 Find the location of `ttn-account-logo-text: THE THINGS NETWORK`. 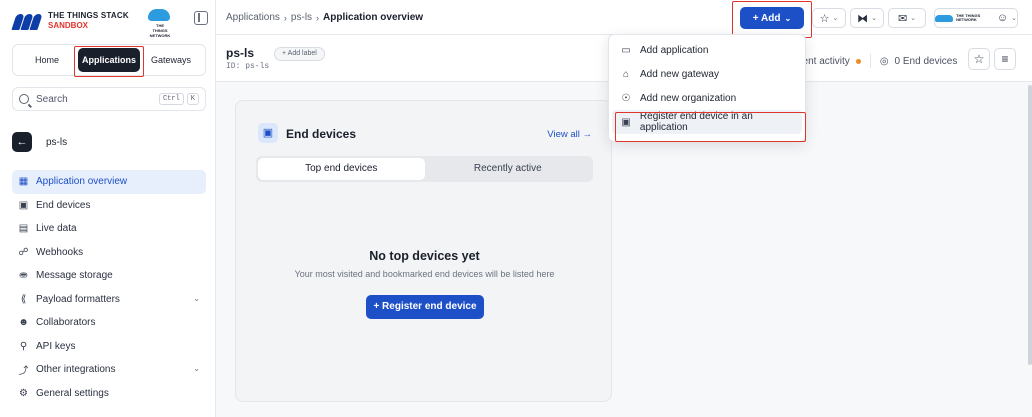

ttn-account-logo-text: THE THINGS NETWORK is located at coordinates (968, 17).